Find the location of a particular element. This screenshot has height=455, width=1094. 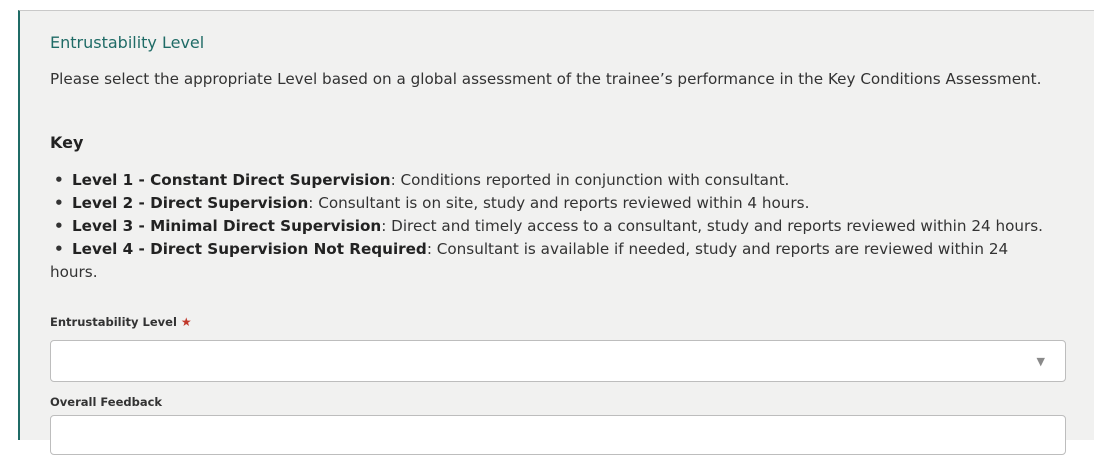

level-name: Level 3 - Minimal Direct Supervision is located at coordinates (227, 226).